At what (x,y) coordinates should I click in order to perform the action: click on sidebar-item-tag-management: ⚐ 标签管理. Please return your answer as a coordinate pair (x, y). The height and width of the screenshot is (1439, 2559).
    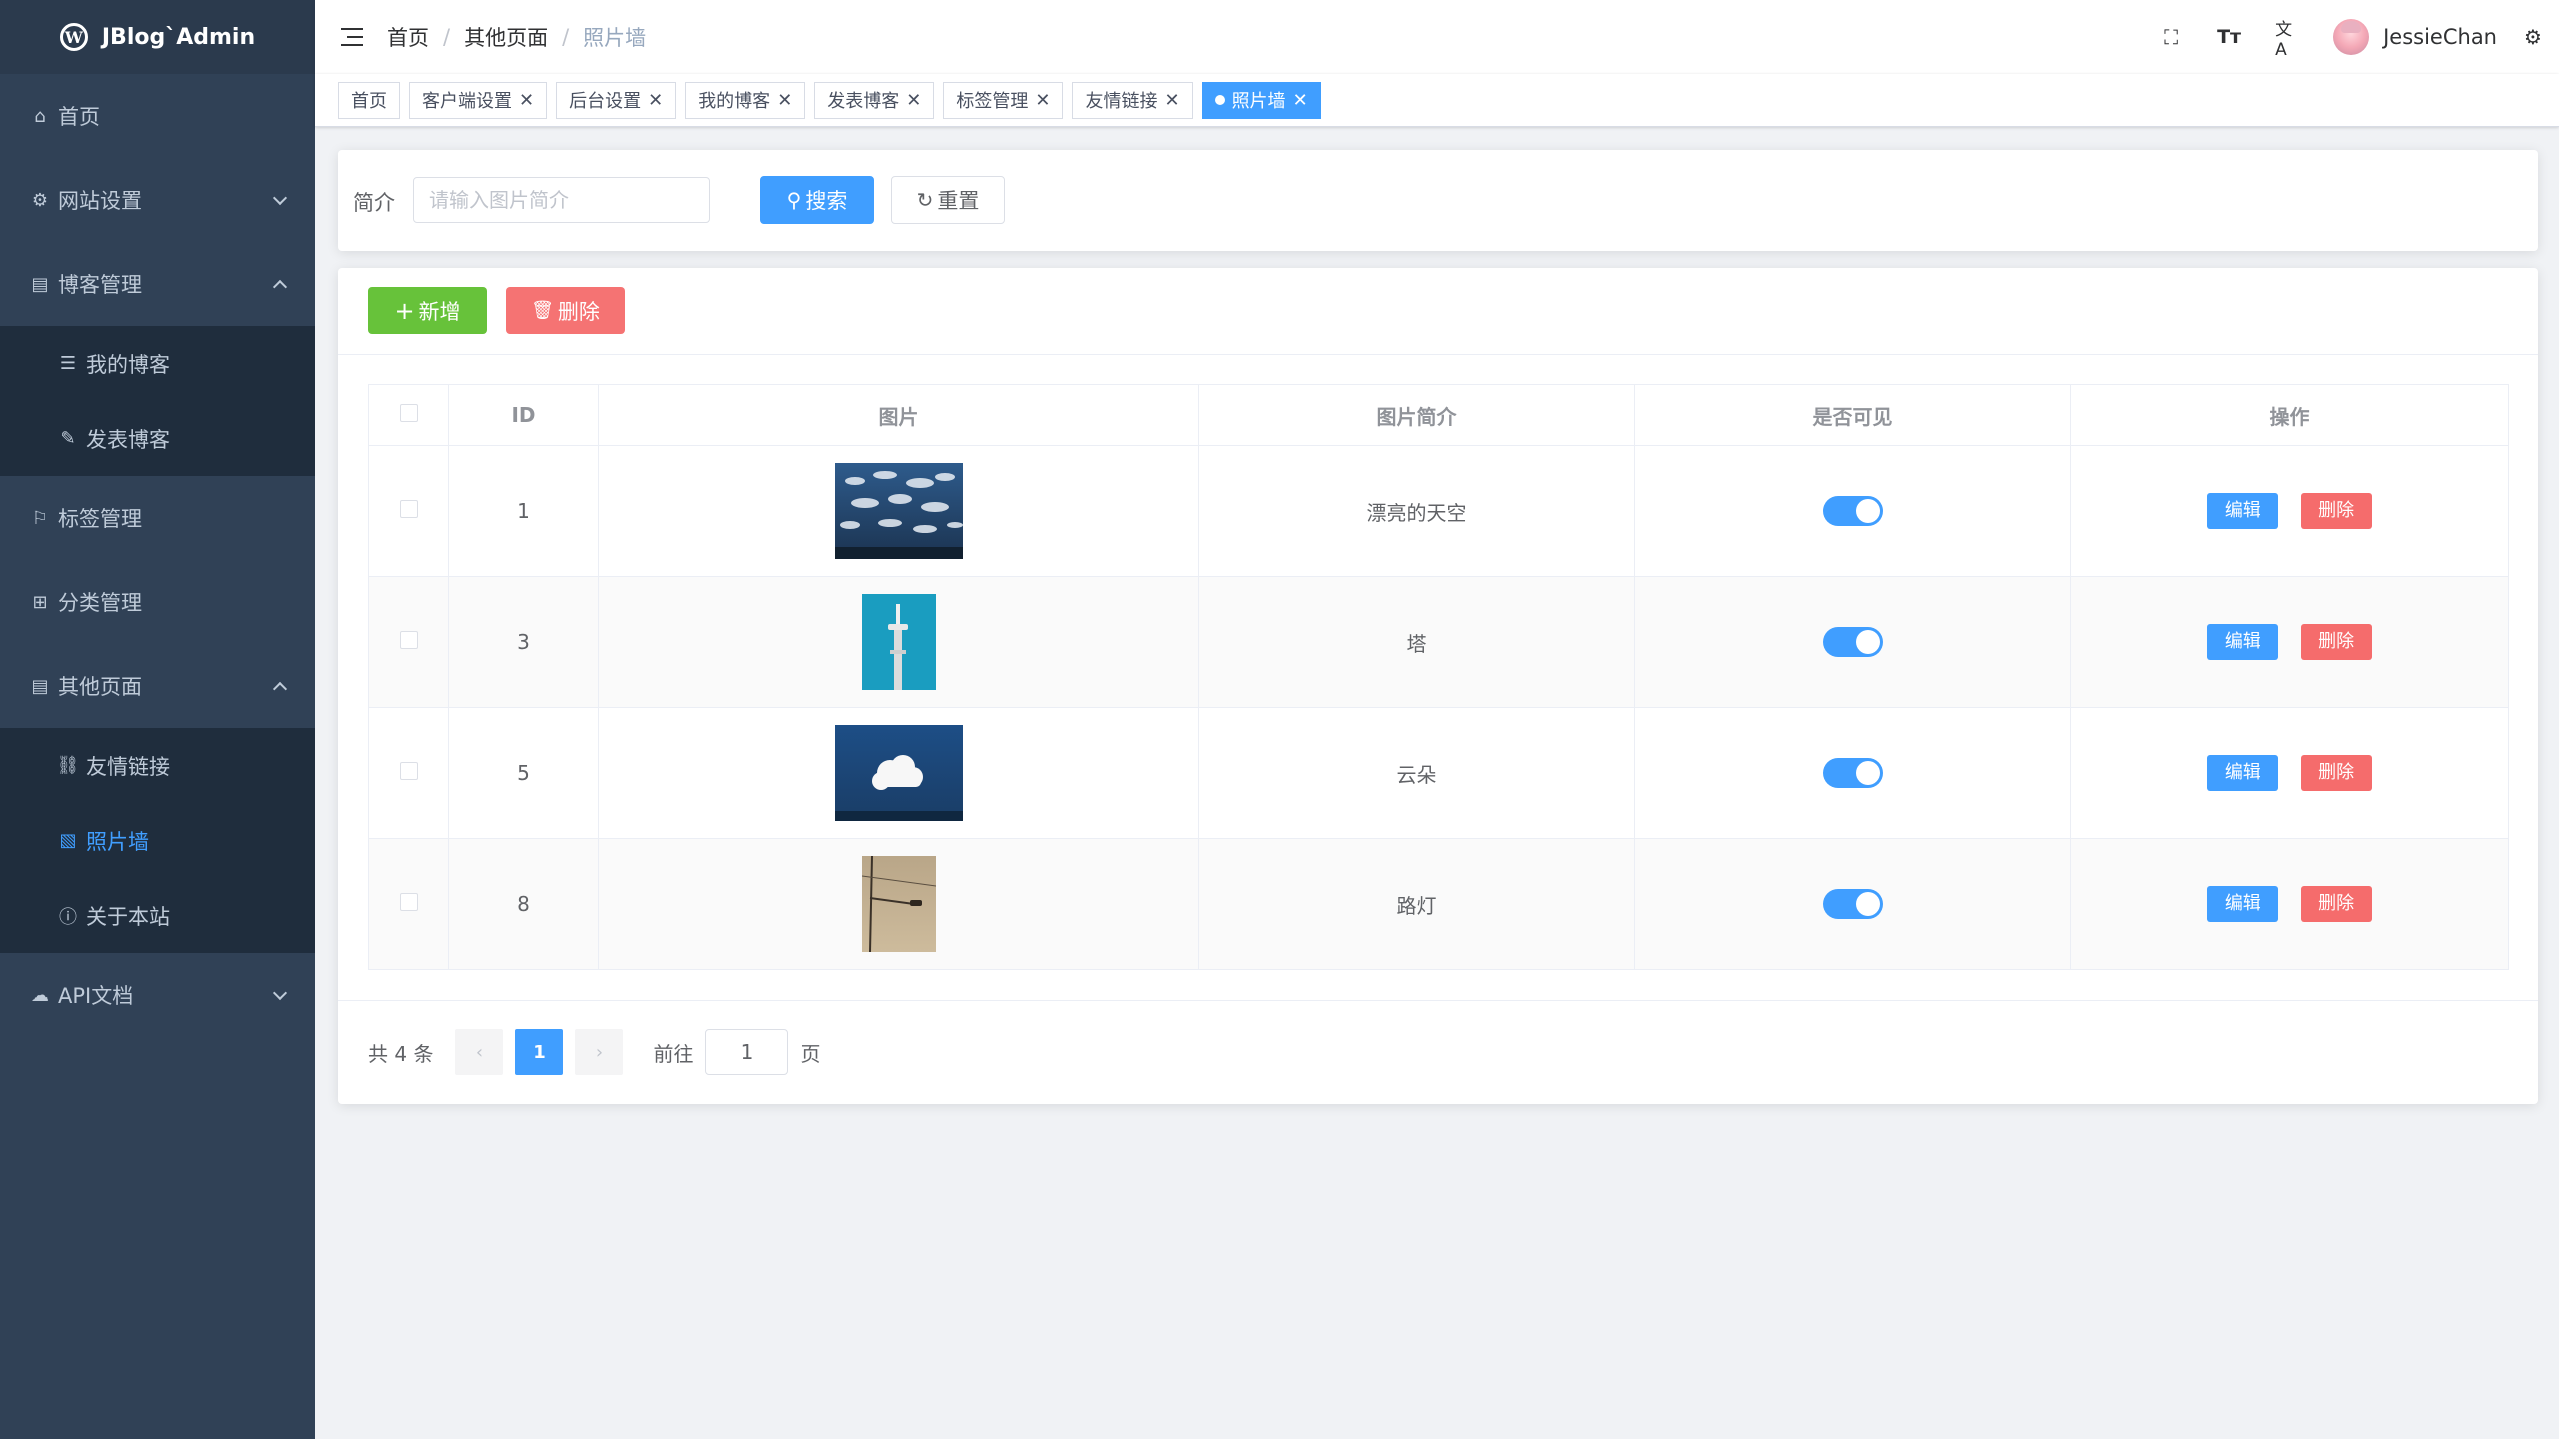
    Looking at the image, I should click on (157, 518).